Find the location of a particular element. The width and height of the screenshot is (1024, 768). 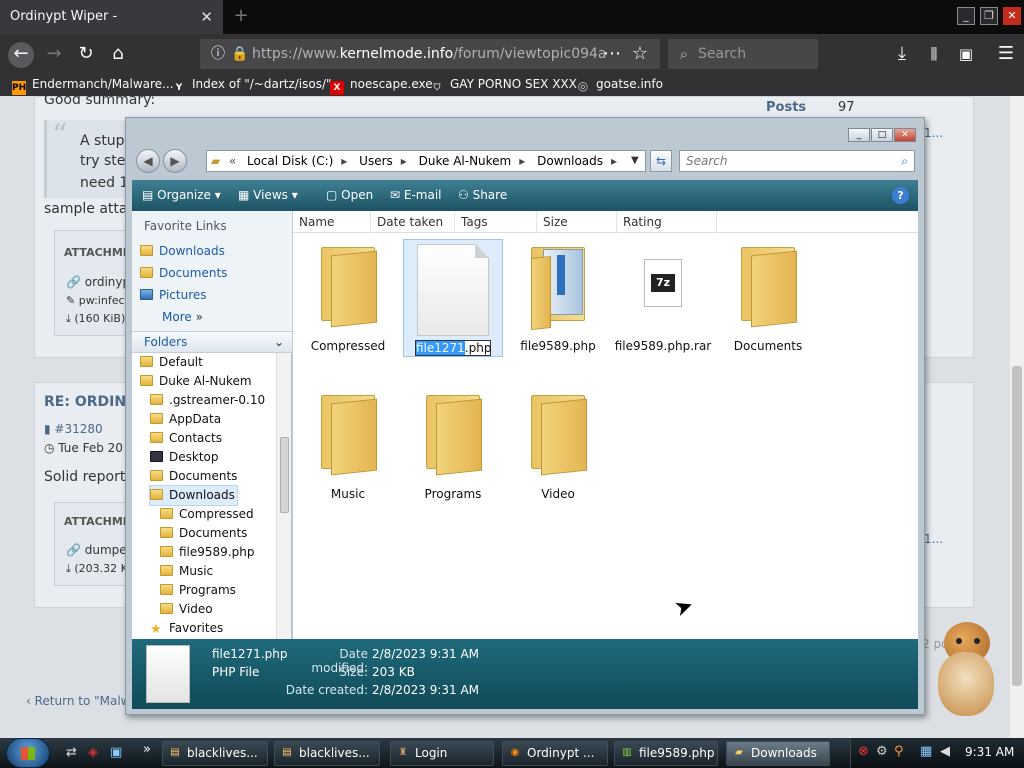

folders-header: Folders ⌄ is located at coordinates (212, 342).